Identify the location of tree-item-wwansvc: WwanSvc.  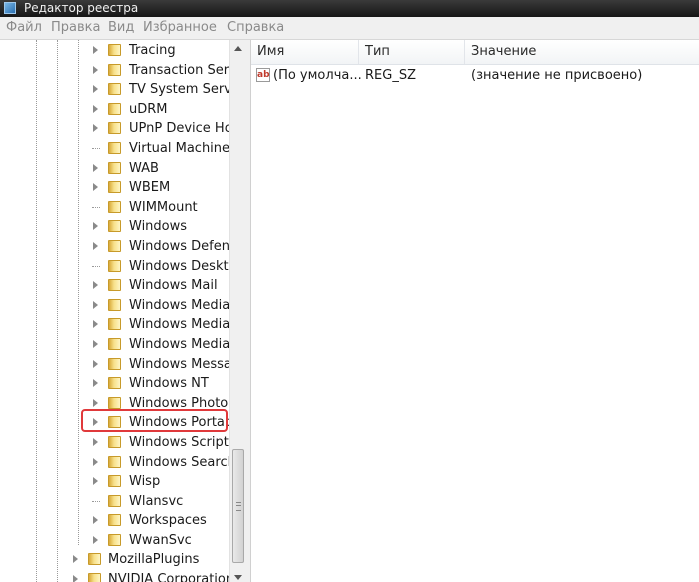
(115, 540).